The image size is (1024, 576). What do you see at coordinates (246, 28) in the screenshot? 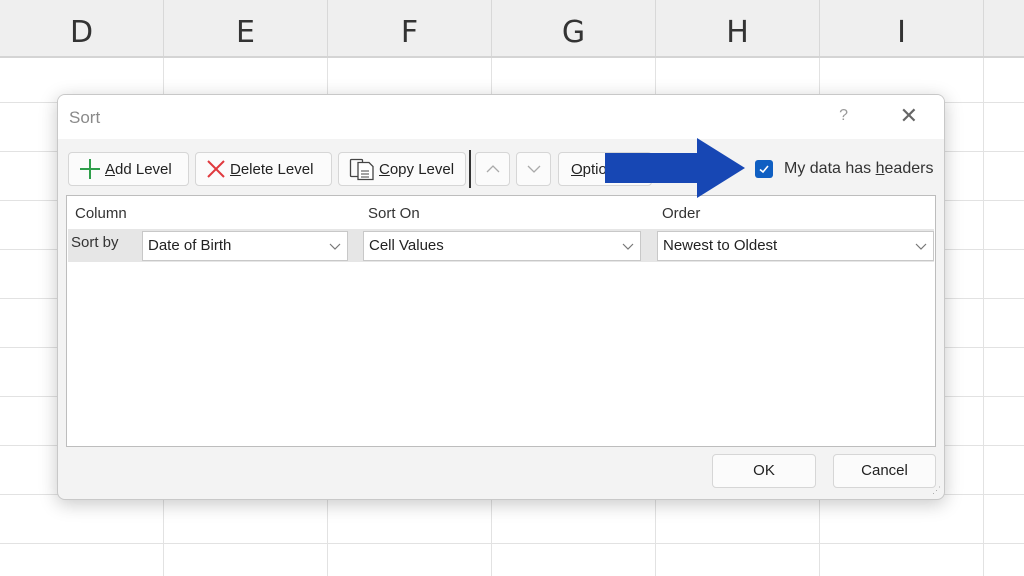
I see `column-header-e: E` at bounding box center [246, 28].